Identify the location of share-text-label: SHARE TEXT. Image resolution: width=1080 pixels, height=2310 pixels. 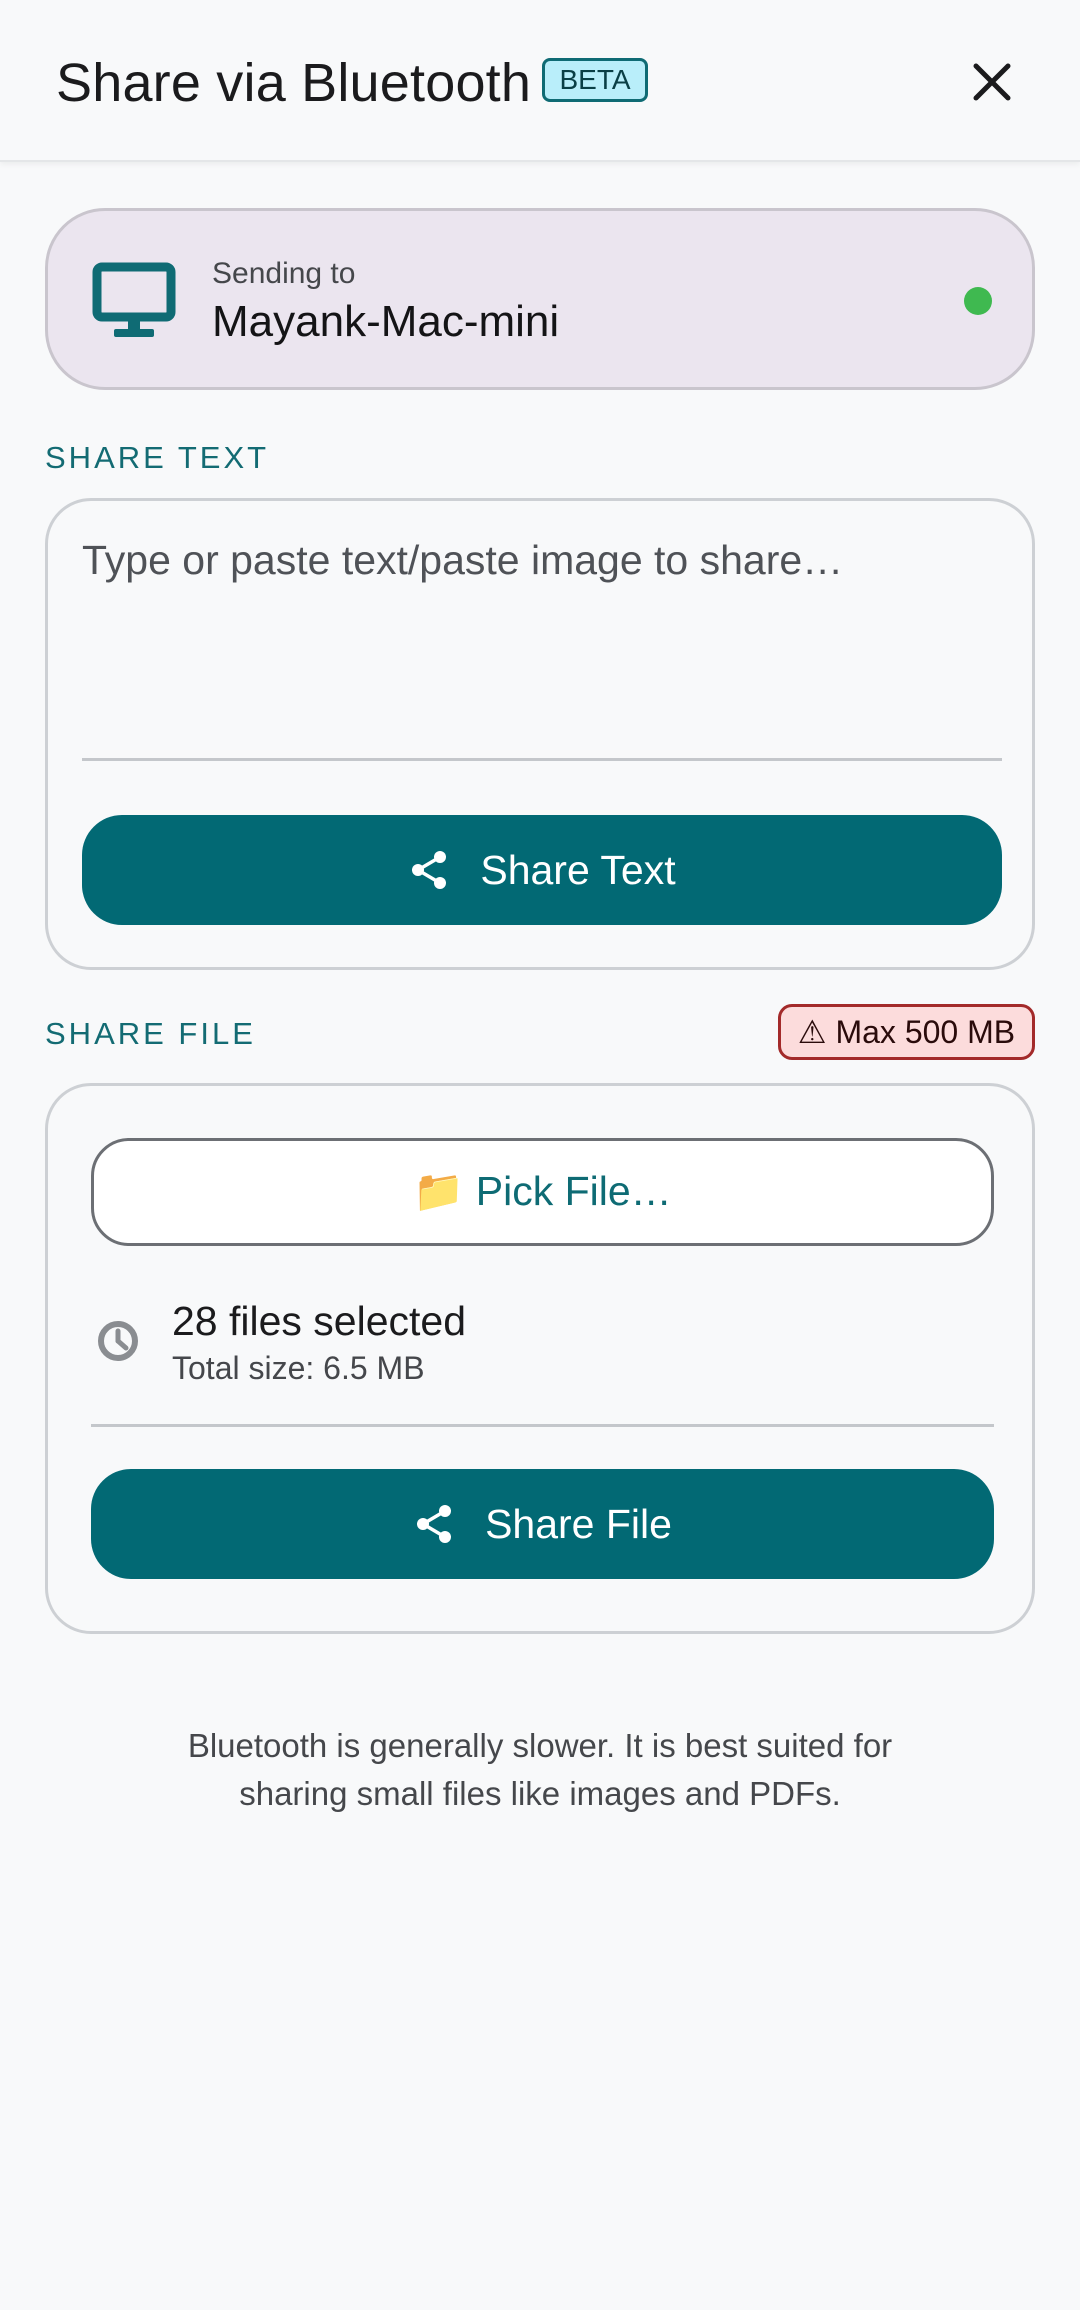
(157, 457).